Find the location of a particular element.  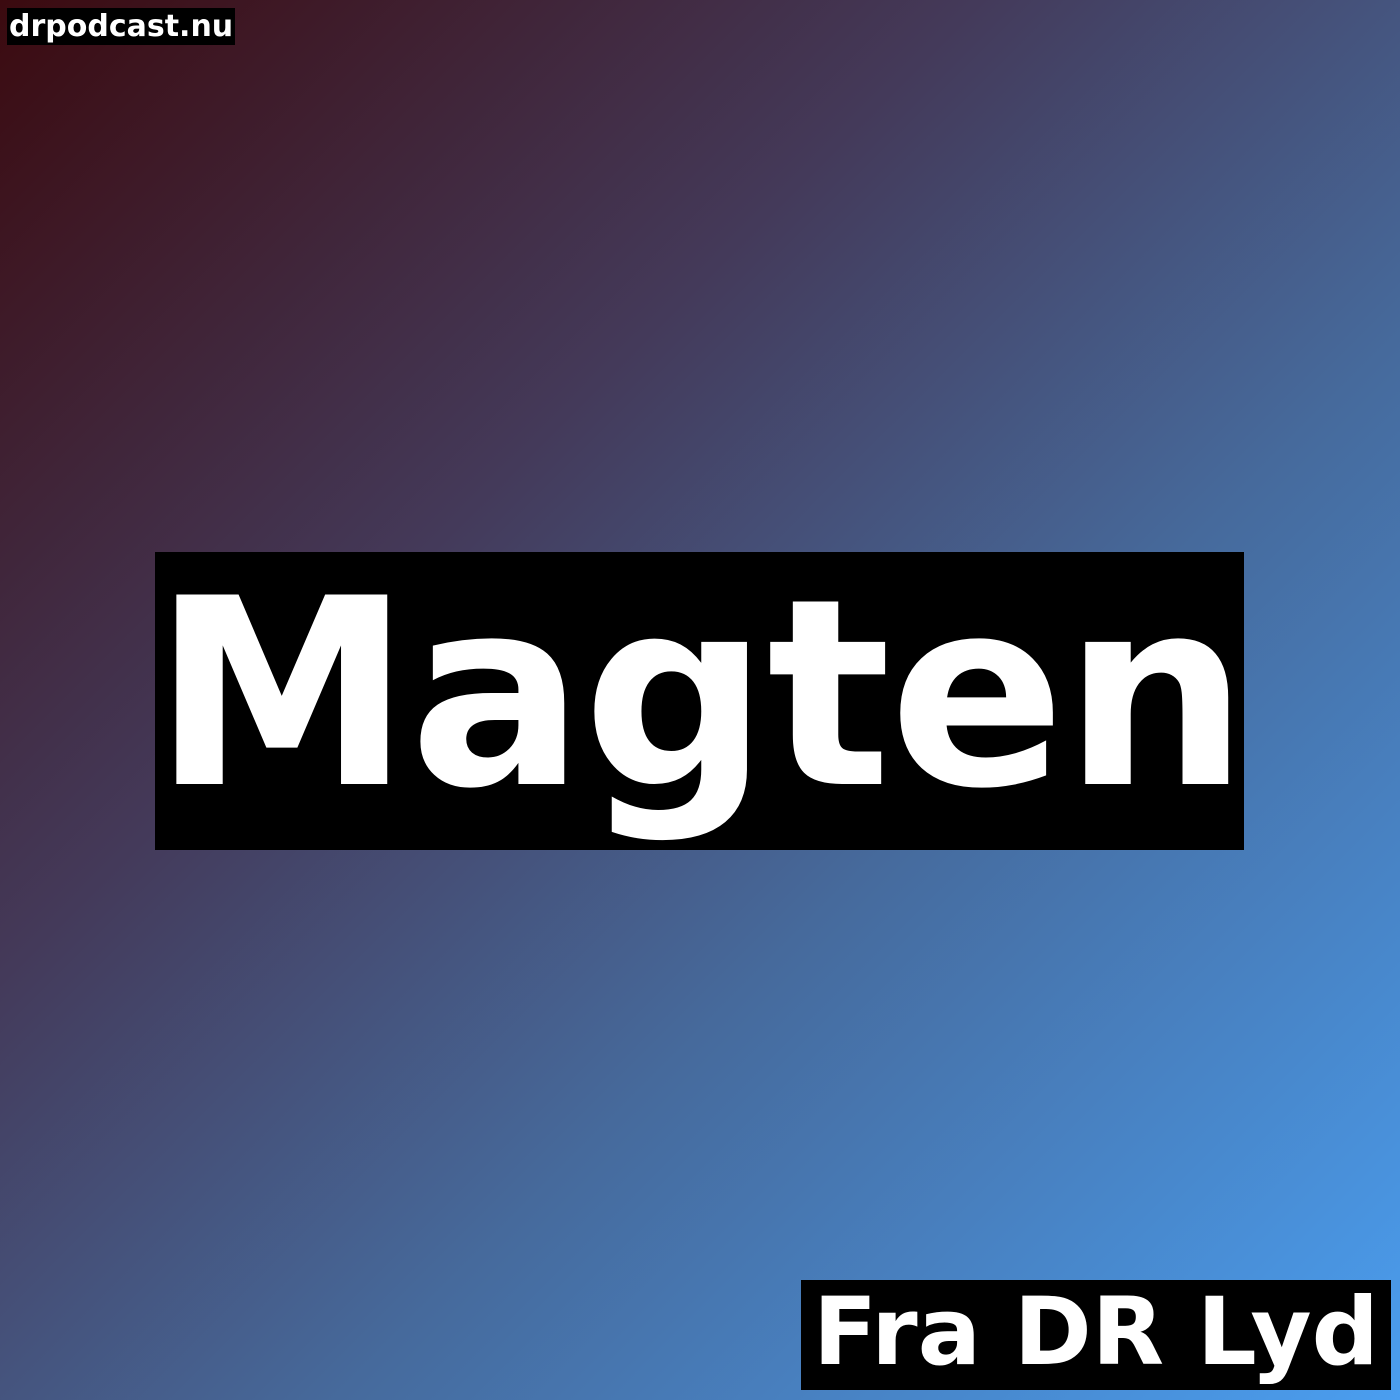

source-label: Fra DR Lyd is located at coordinates (1096, 1332).